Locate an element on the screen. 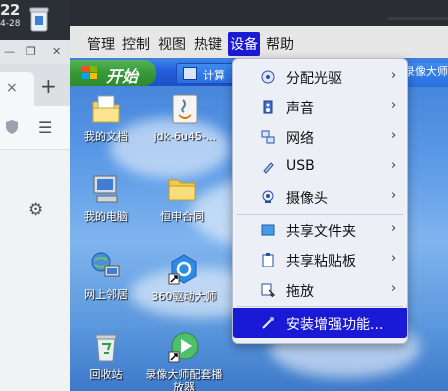 The image size is (448, 391). new-tab-icon: + is located at coordinates (48, 86).